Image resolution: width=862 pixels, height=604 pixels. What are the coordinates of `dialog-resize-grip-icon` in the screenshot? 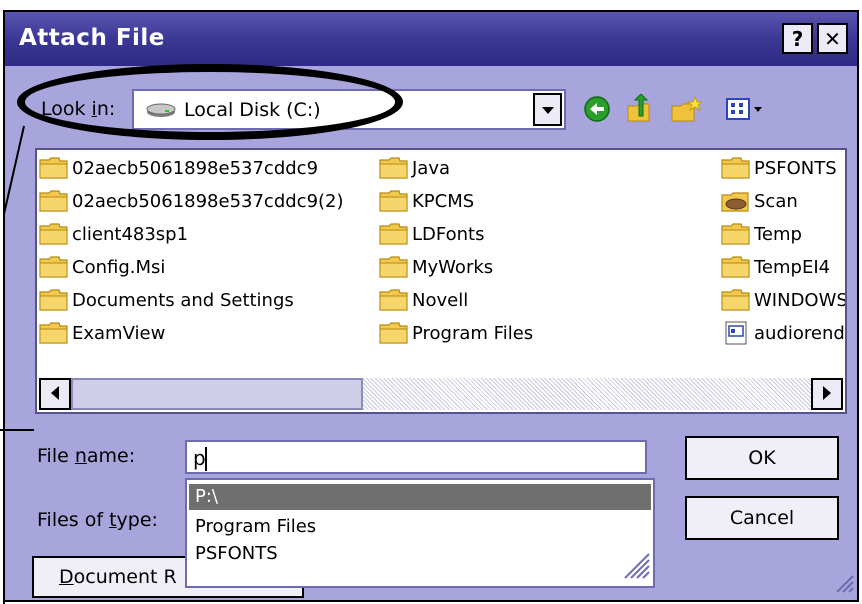 It's located at (844, 585).